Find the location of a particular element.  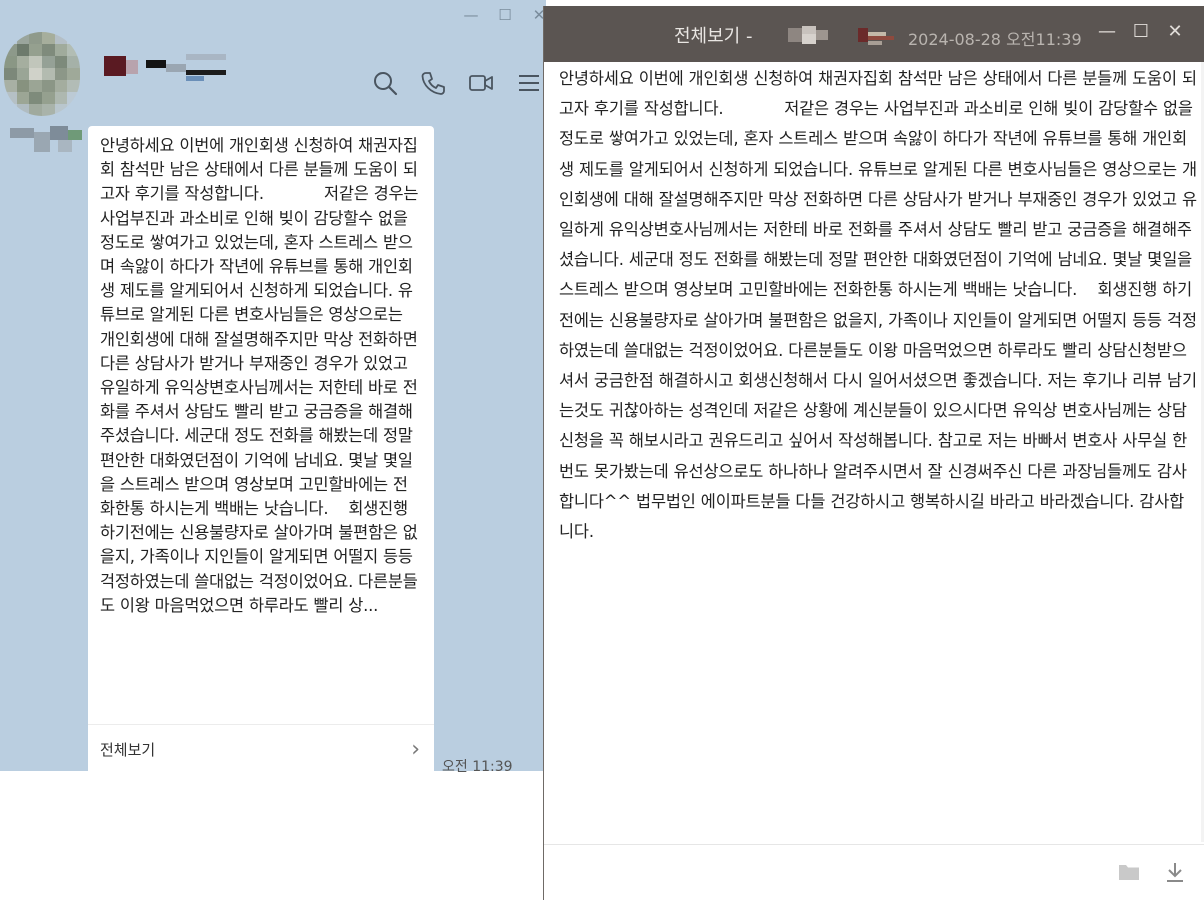

chat-header-icons is located at coordinates (457, 85).